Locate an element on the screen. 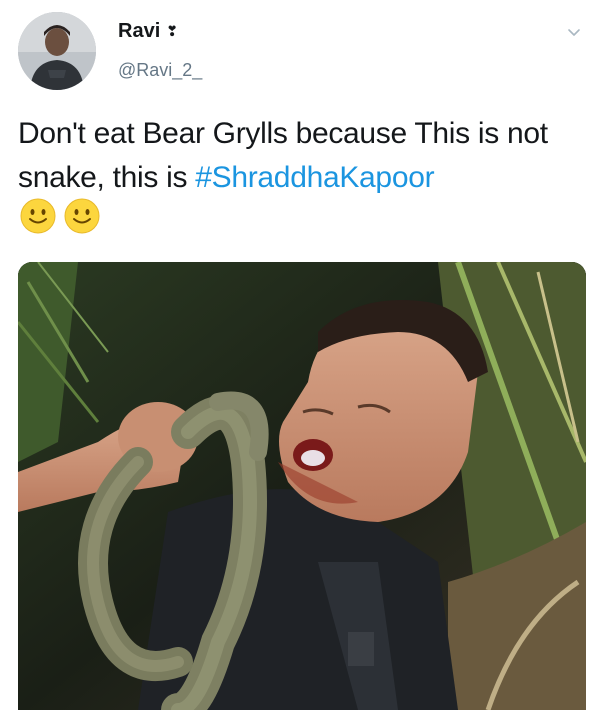 The image size is (600, 710). chevron-down-icon is located at coordinates (574, 32).